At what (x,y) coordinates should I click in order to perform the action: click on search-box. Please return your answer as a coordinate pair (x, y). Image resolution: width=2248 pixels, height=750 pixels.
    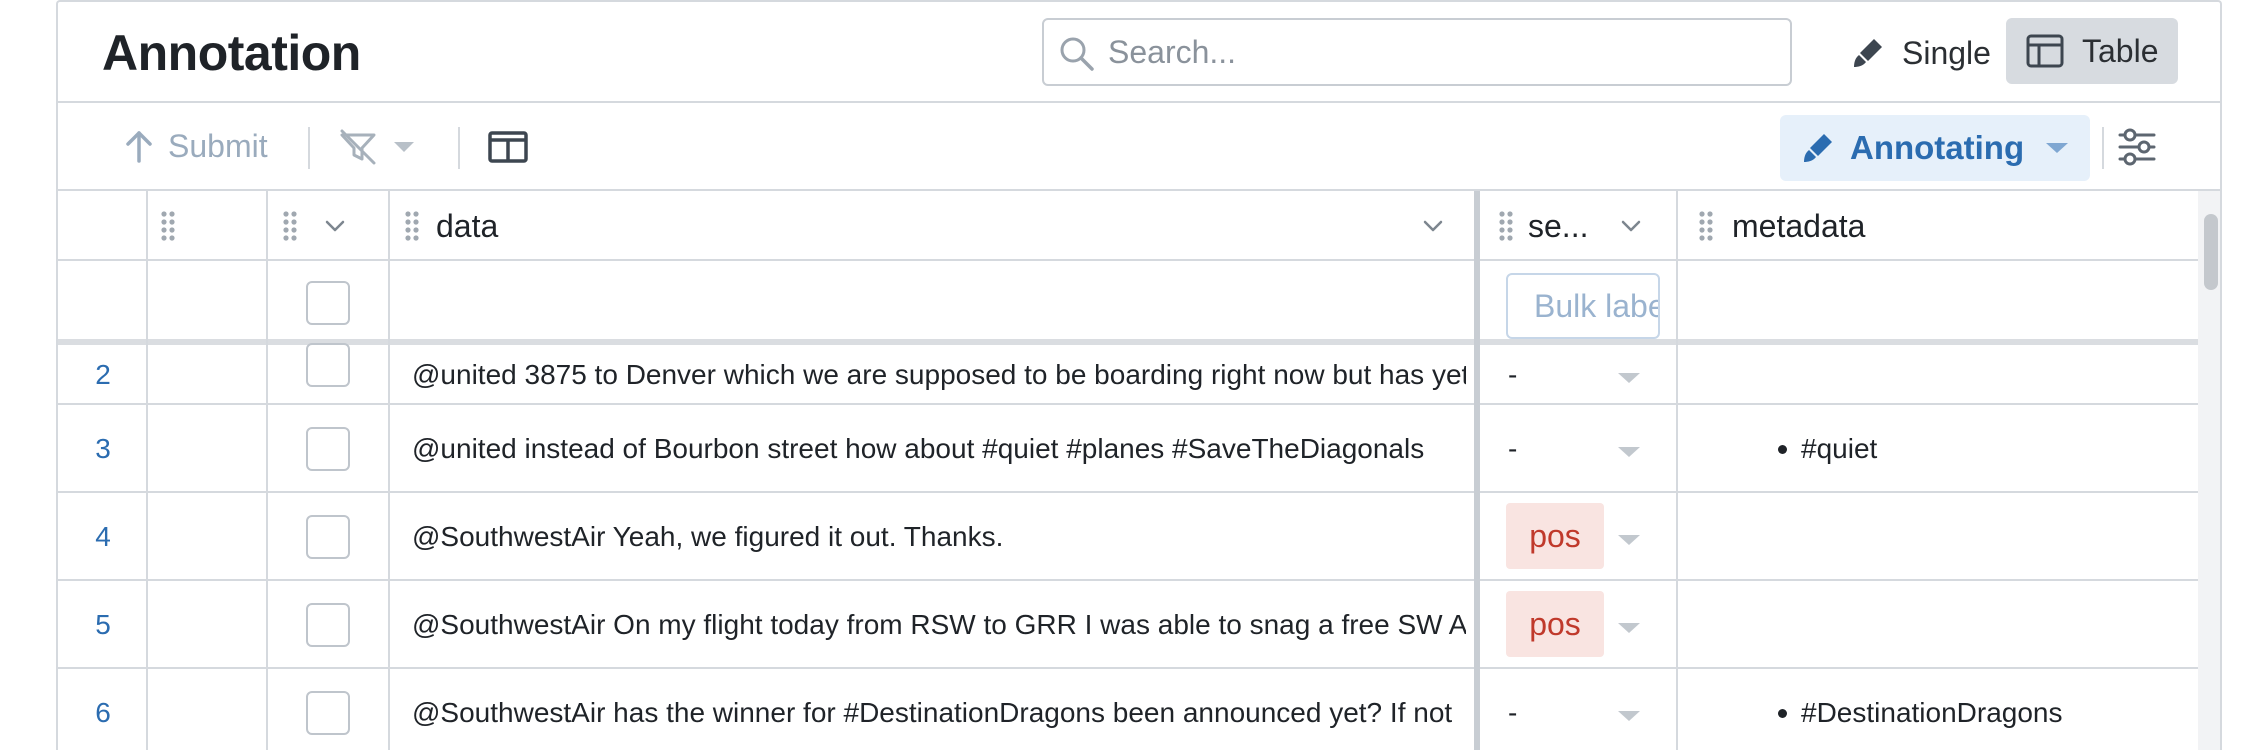
    Looking at the image, I should click on (1417, 52).